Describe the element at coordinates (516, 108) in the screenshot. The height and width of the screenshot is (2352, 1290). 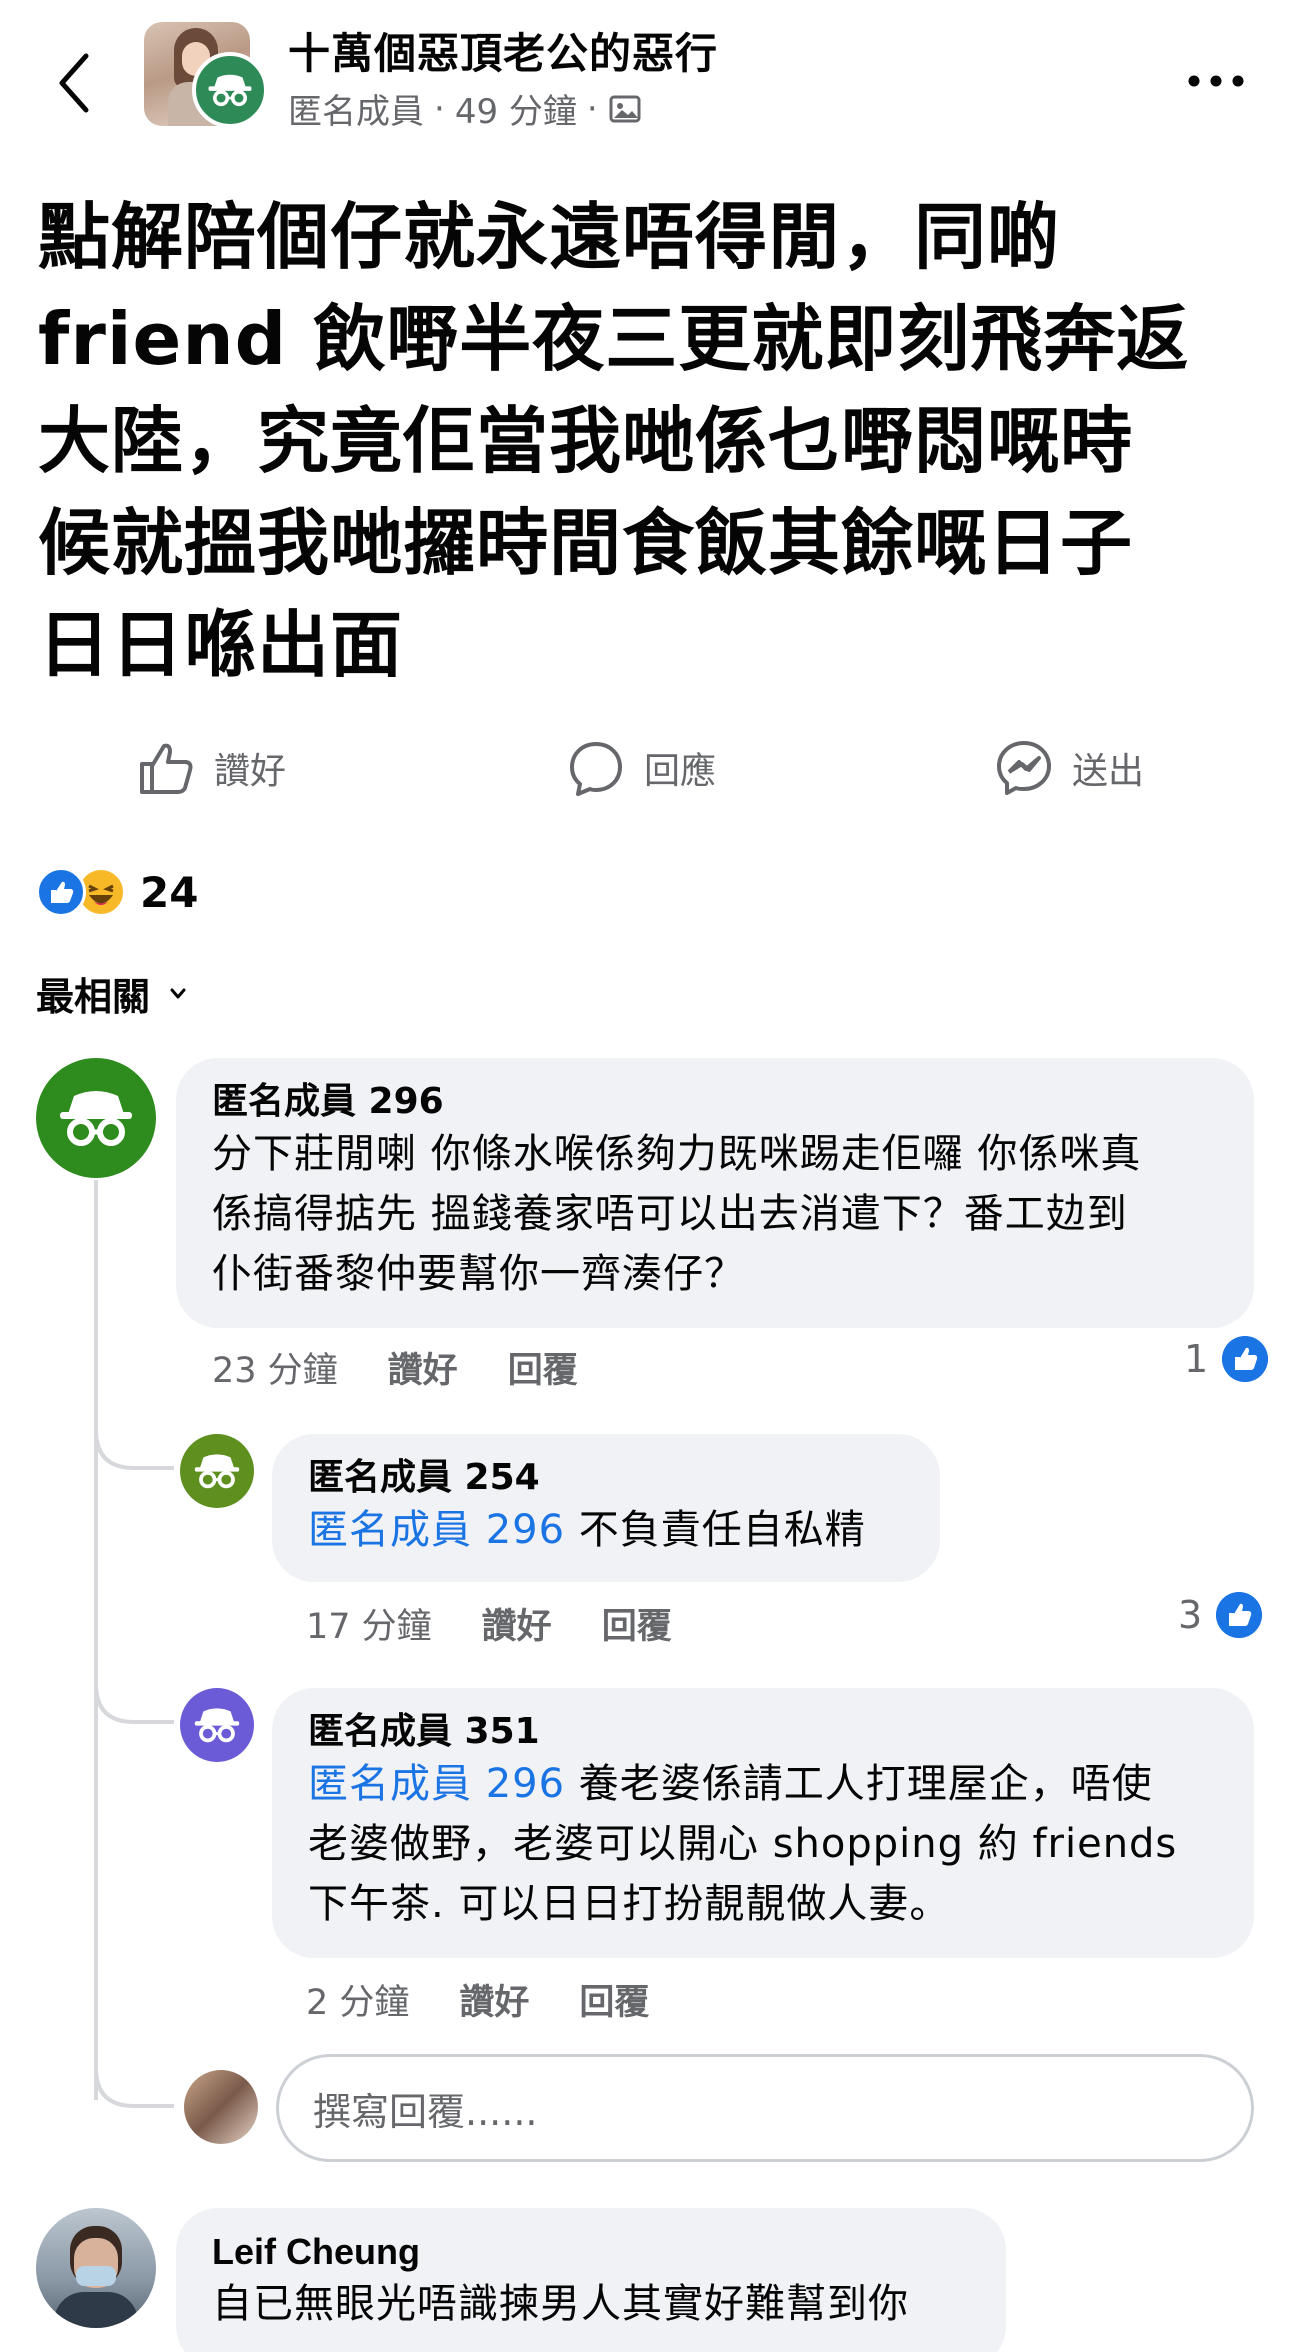
I see `post-time: 49 分鐘` at that location.